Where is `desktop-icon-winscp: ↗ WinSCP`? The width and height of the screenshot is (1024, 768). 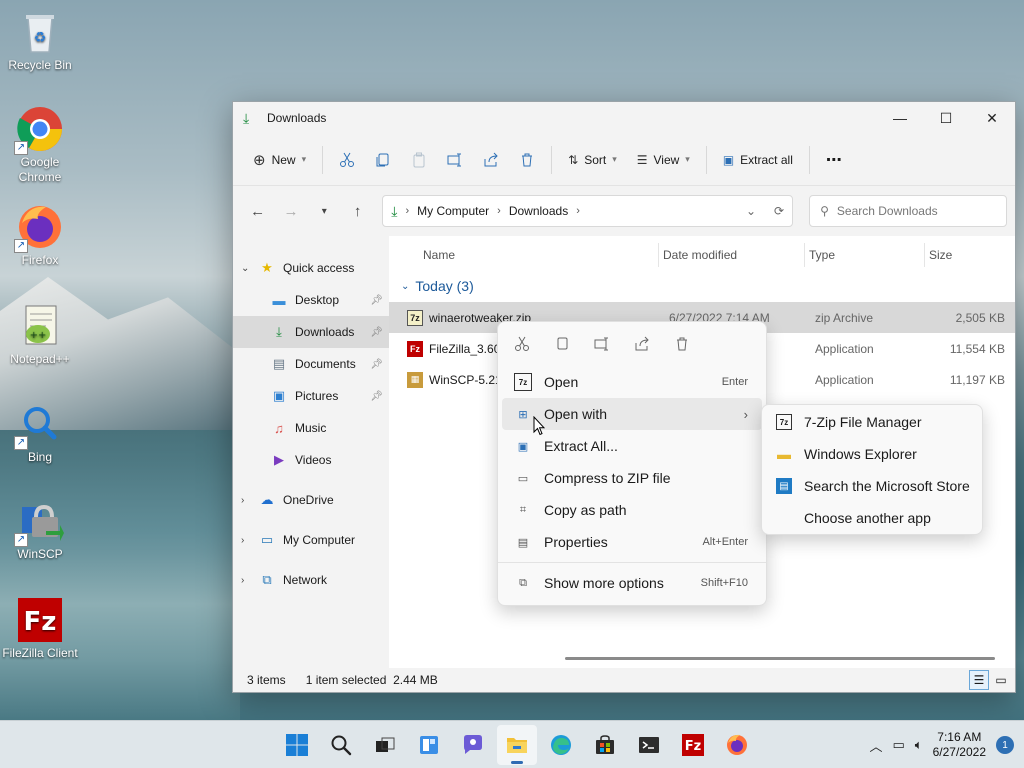
desktop-icon-winscp: ↗ WinSCP is located at coordinates (40, 529).